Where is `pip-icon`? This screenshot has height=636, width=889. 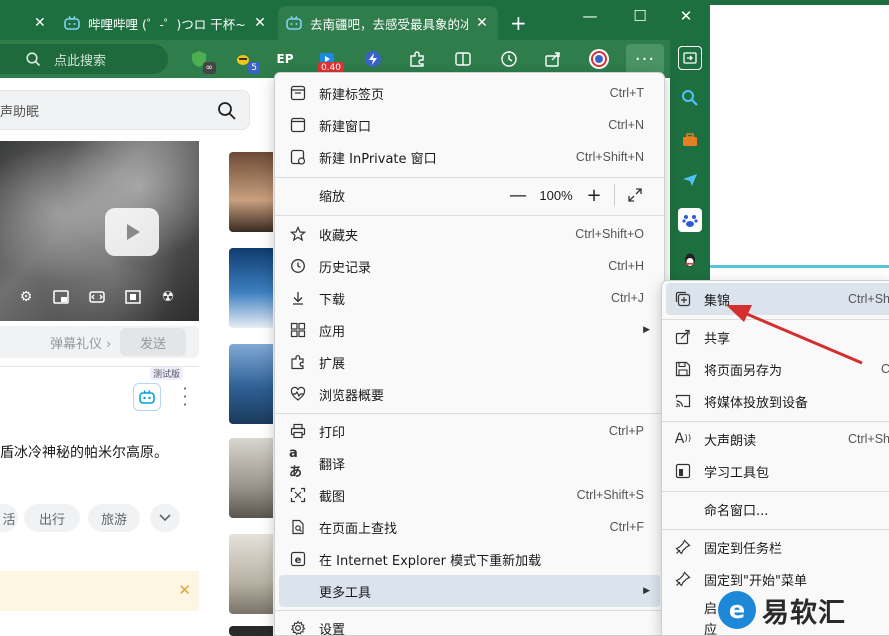 pip-icon is located at coordinates (61, 297).